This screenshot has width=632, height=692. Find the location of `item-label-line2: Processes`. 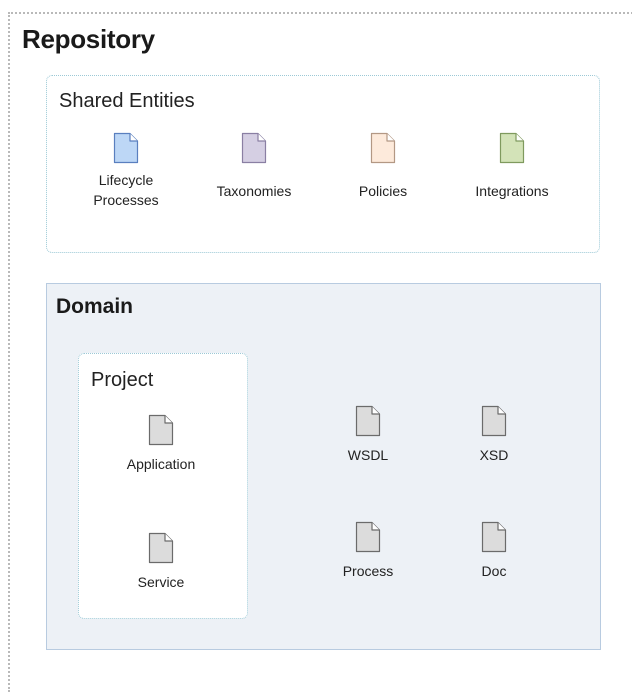

item-label-line2: Processes is located at coordinates (126, 200).